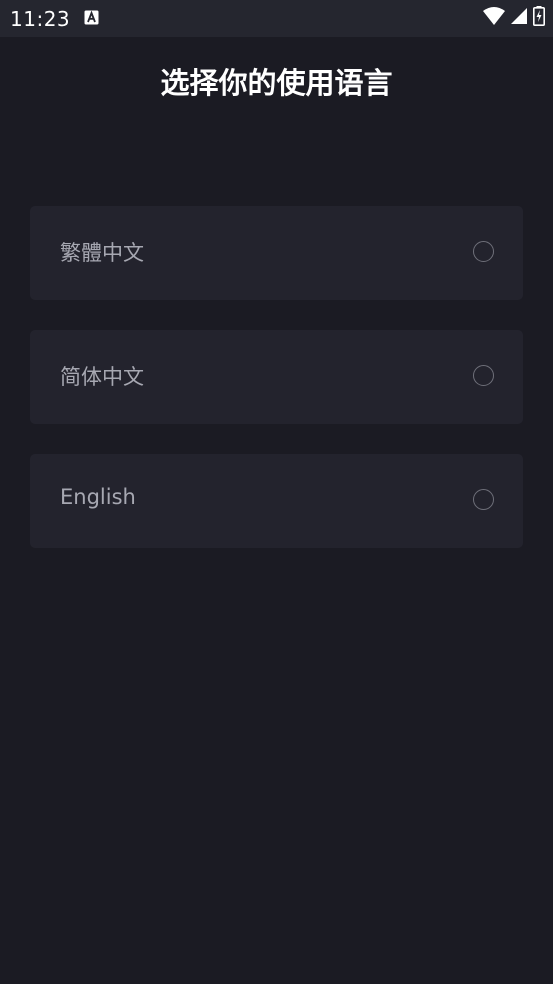  What do you see at coordinates (98, 497) in the screenshot?
I see `language-label: English` at bounding box center [98, 497].